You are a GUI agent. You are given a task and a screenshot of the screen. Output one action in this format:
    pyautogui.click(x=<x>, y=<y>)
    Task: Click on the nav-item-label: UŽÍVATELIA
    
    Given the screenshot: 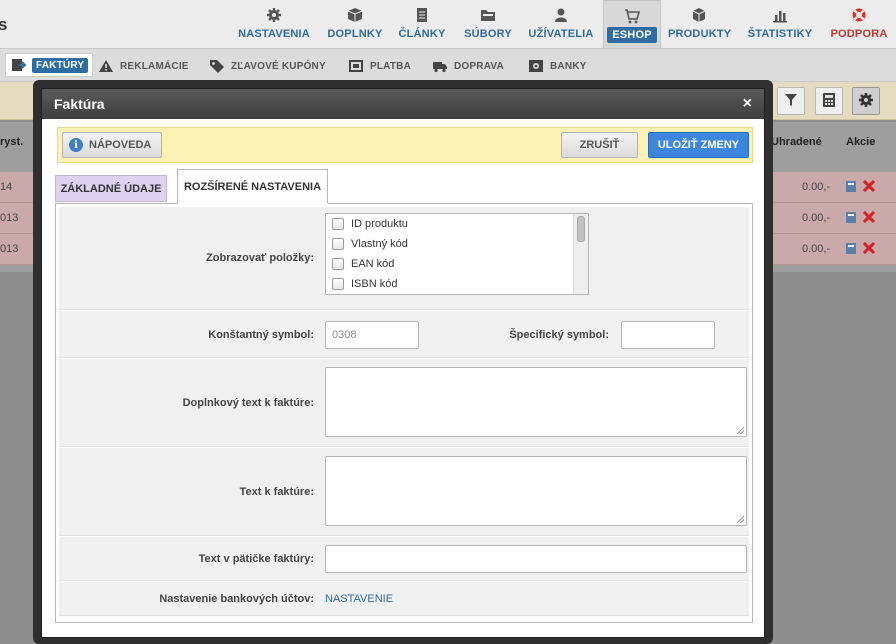 What is the action you would take?
    pyautogui.click(x=561, y=34)
    